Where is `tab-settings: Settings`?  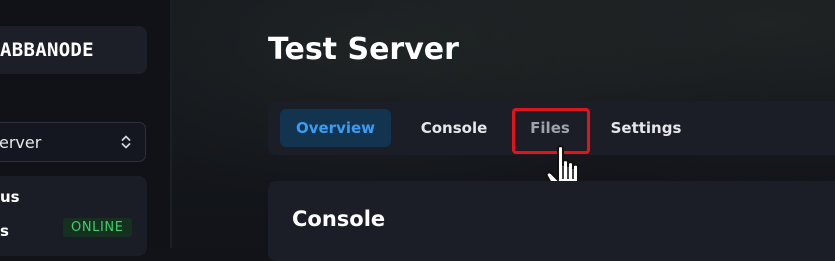
tab-settings: Settings is located at coordinates (646, 128).